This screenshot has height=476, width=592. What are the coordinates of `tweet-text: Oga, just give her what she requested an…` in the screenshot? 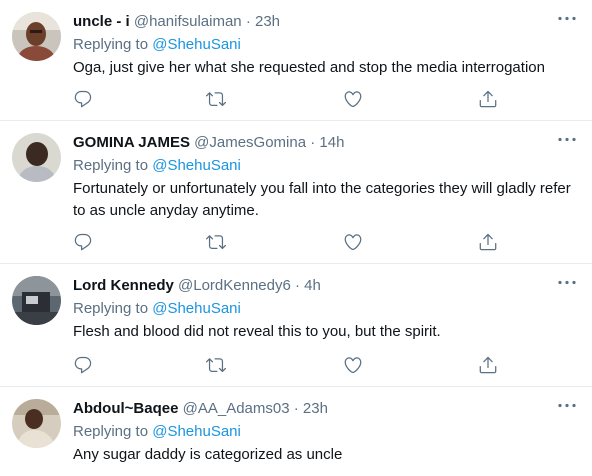 It's located at (309, 67).